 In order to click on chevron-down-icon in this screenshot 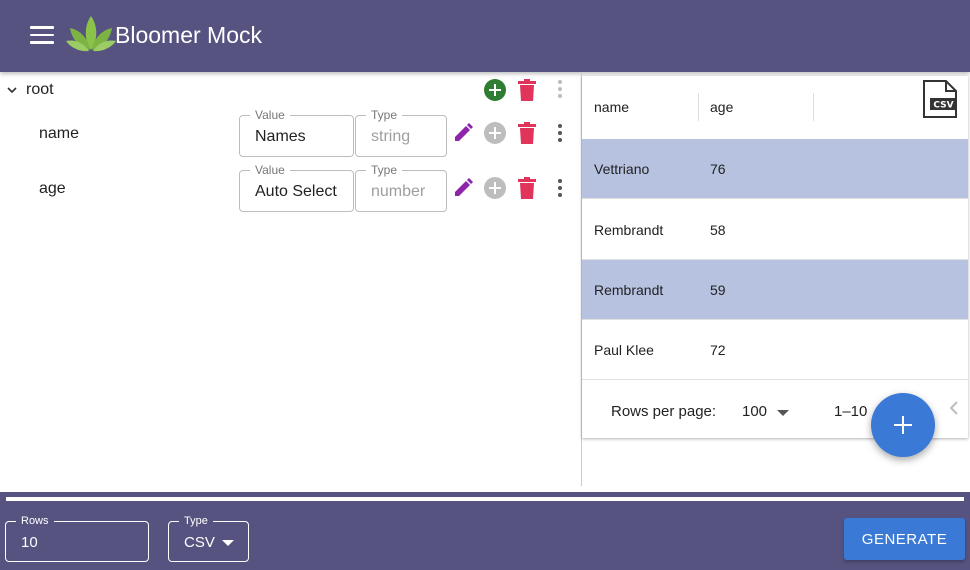, I will do `click(12, 90)`.